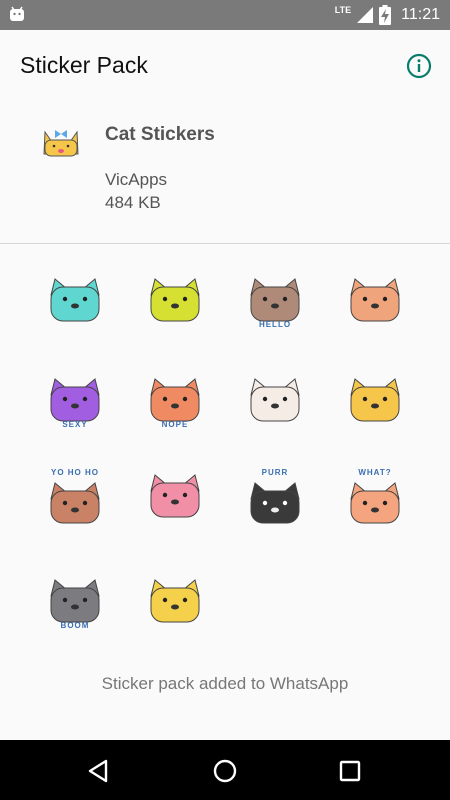 This screenshot has width=450, height=800. I want to click on sticker-caption: HELLO, so click(275, 324).